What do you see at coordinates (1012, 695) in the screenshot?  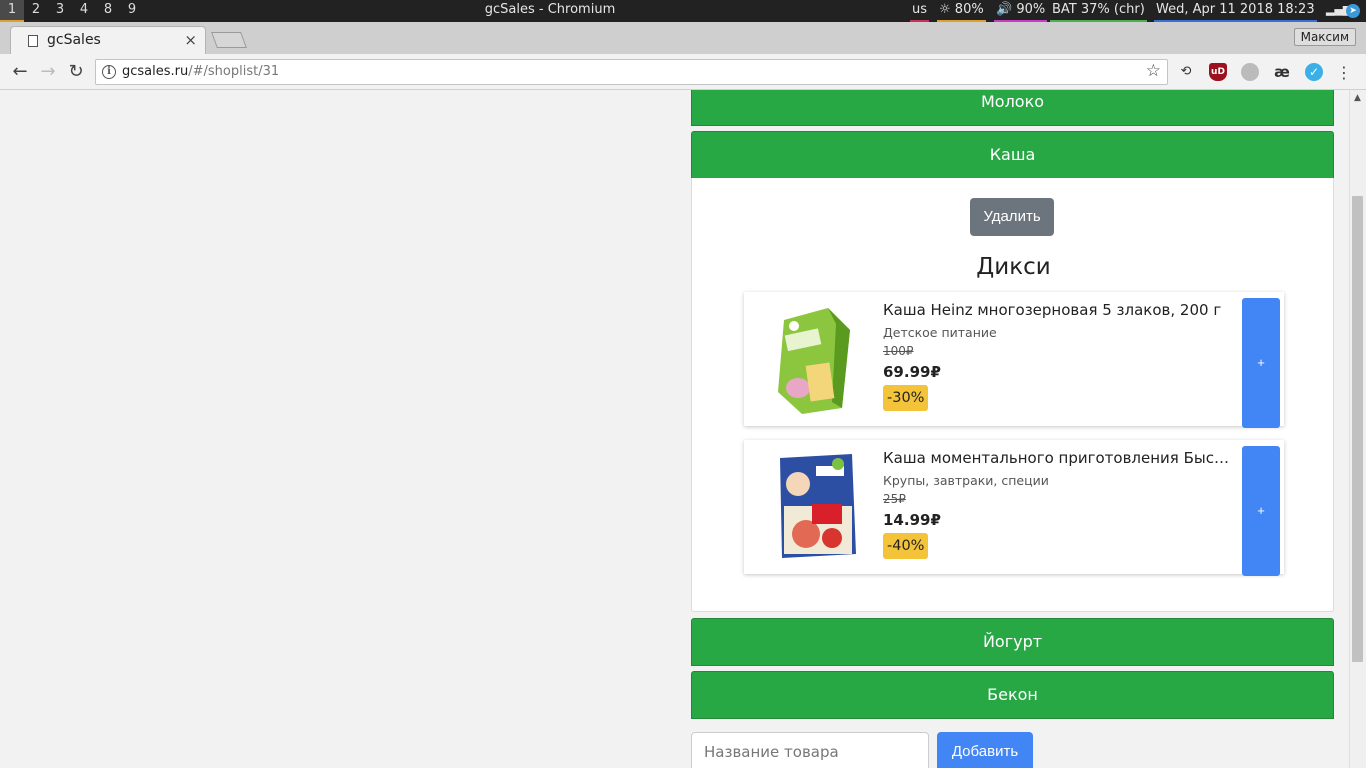 I see `category-bekon: Бекон` at bounding box center [1012, 695].